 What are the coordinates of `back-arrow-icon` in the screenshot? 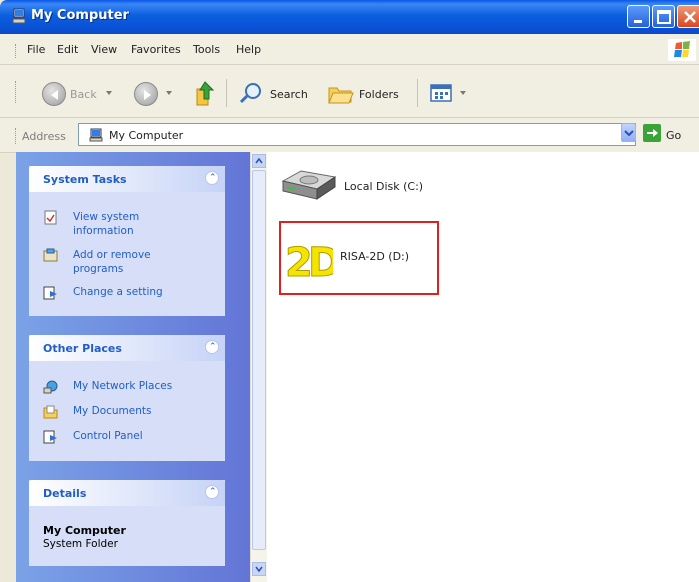 It's located at (54, 95).